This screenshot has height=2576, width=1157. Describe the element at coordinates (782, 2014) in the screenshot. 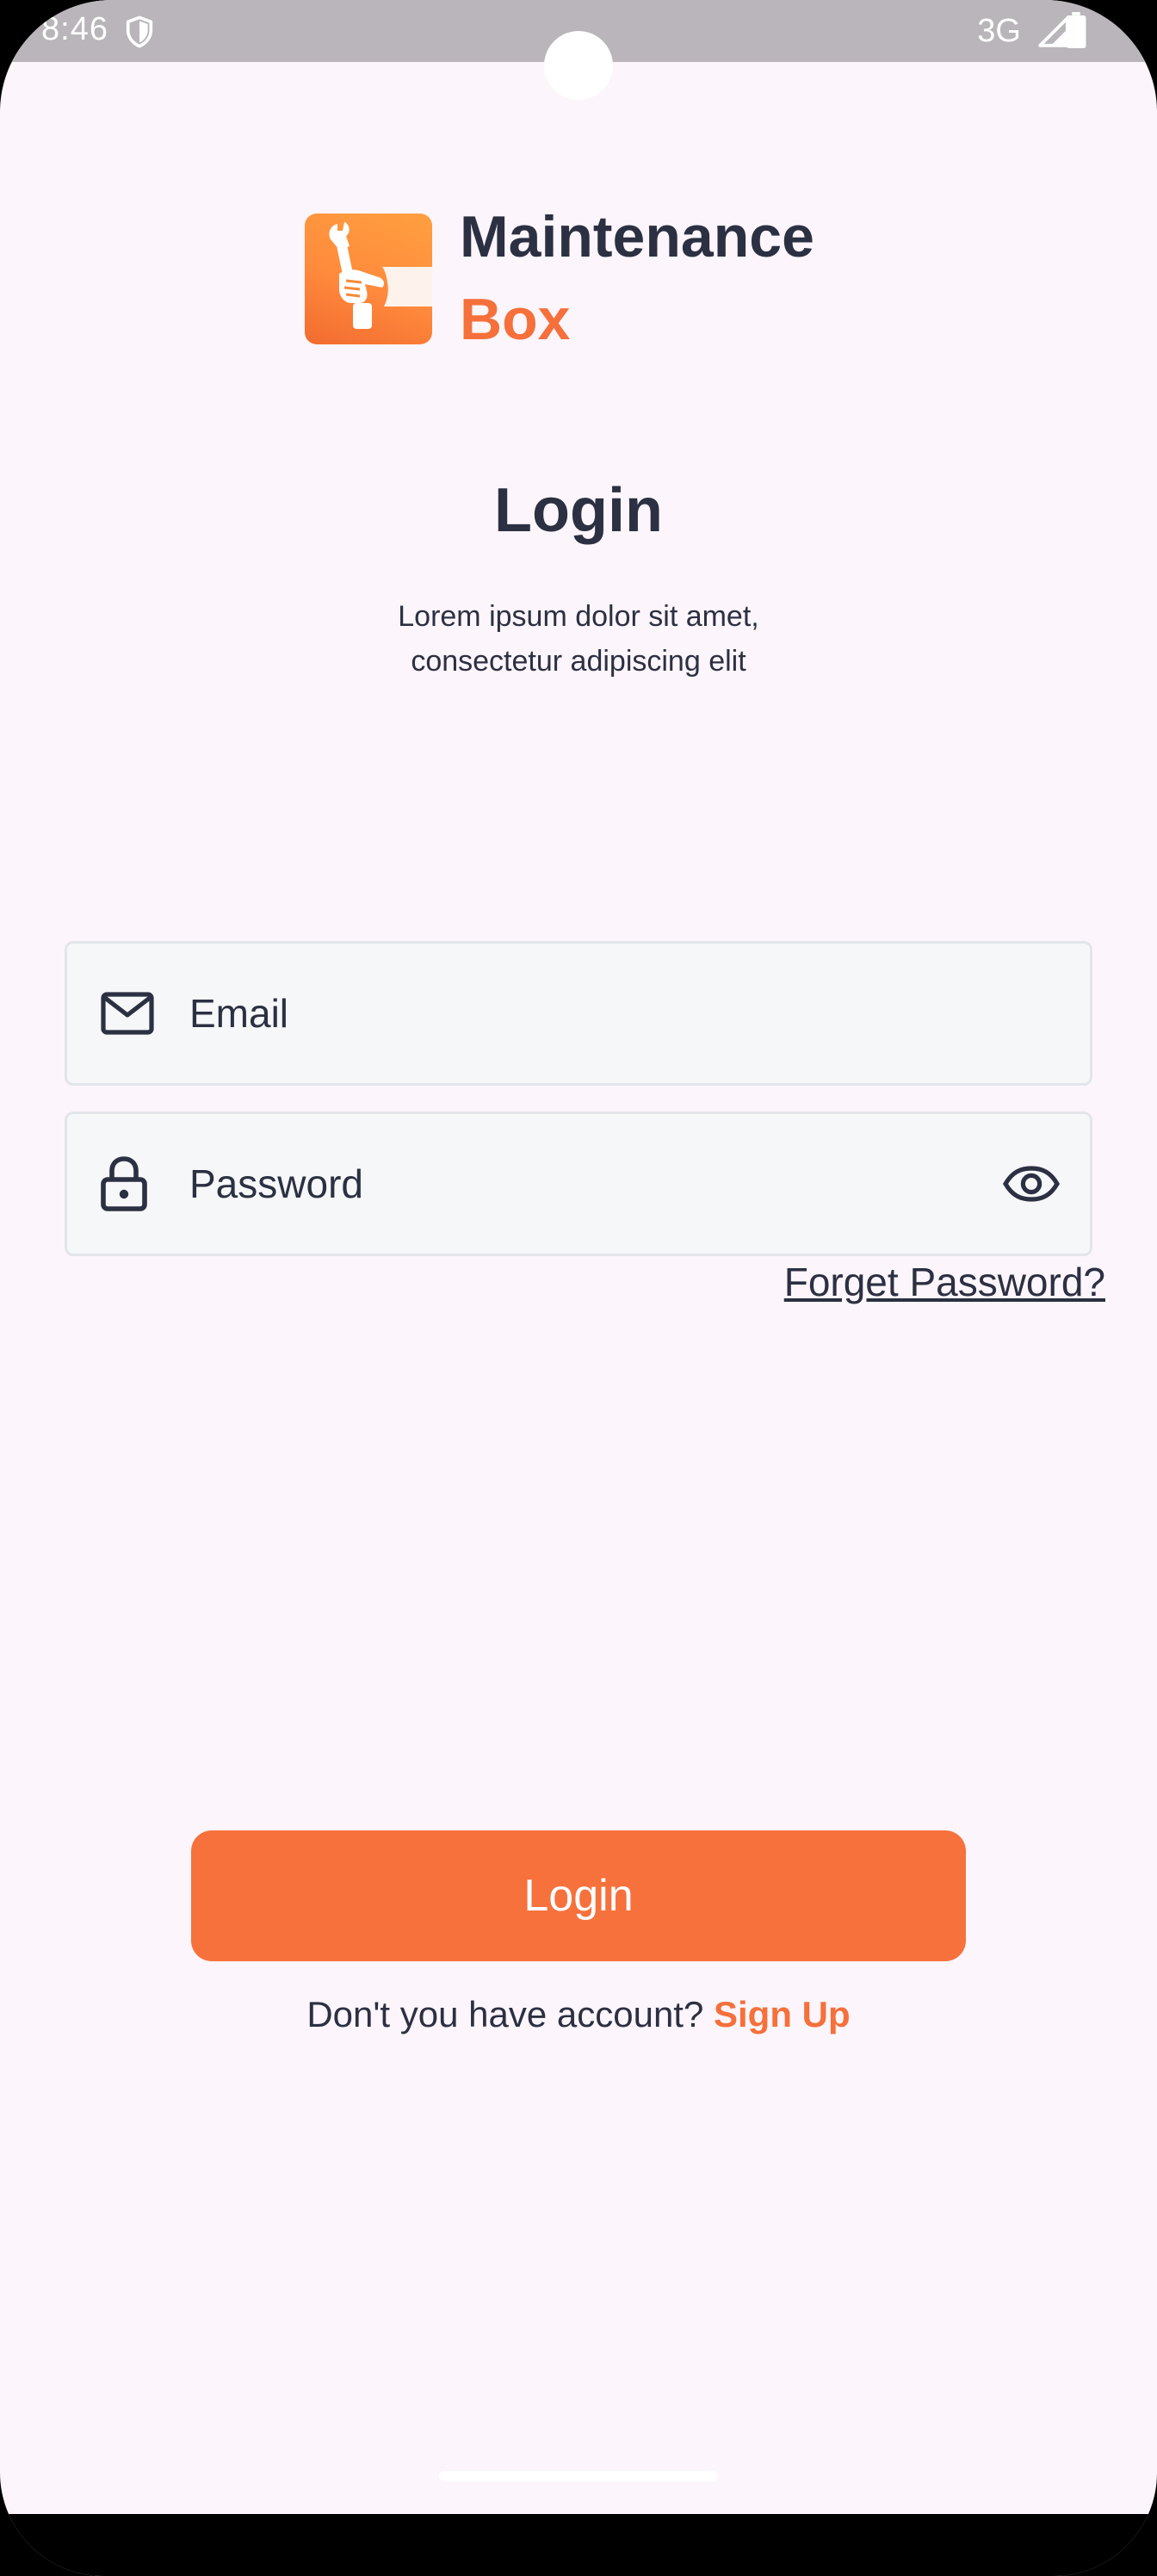

I see `signup-link: Sign Up` at that location.